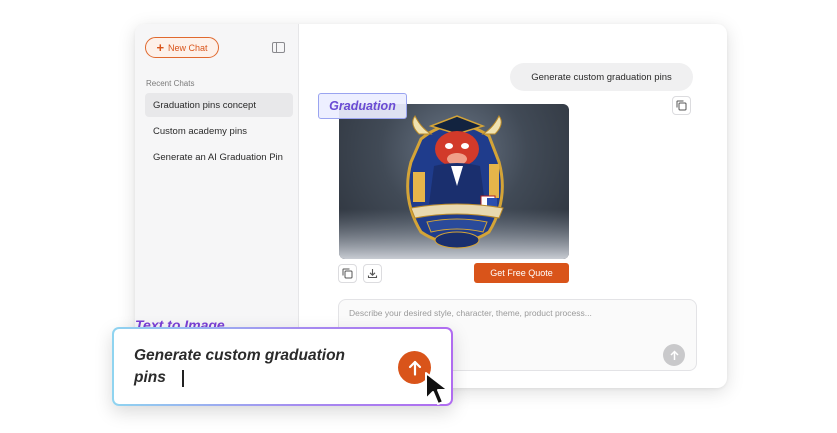 The height and width of the screenshot is (433, 837). I want to click on get-free-quote-button: Get Free Quote, so click(521, 273).